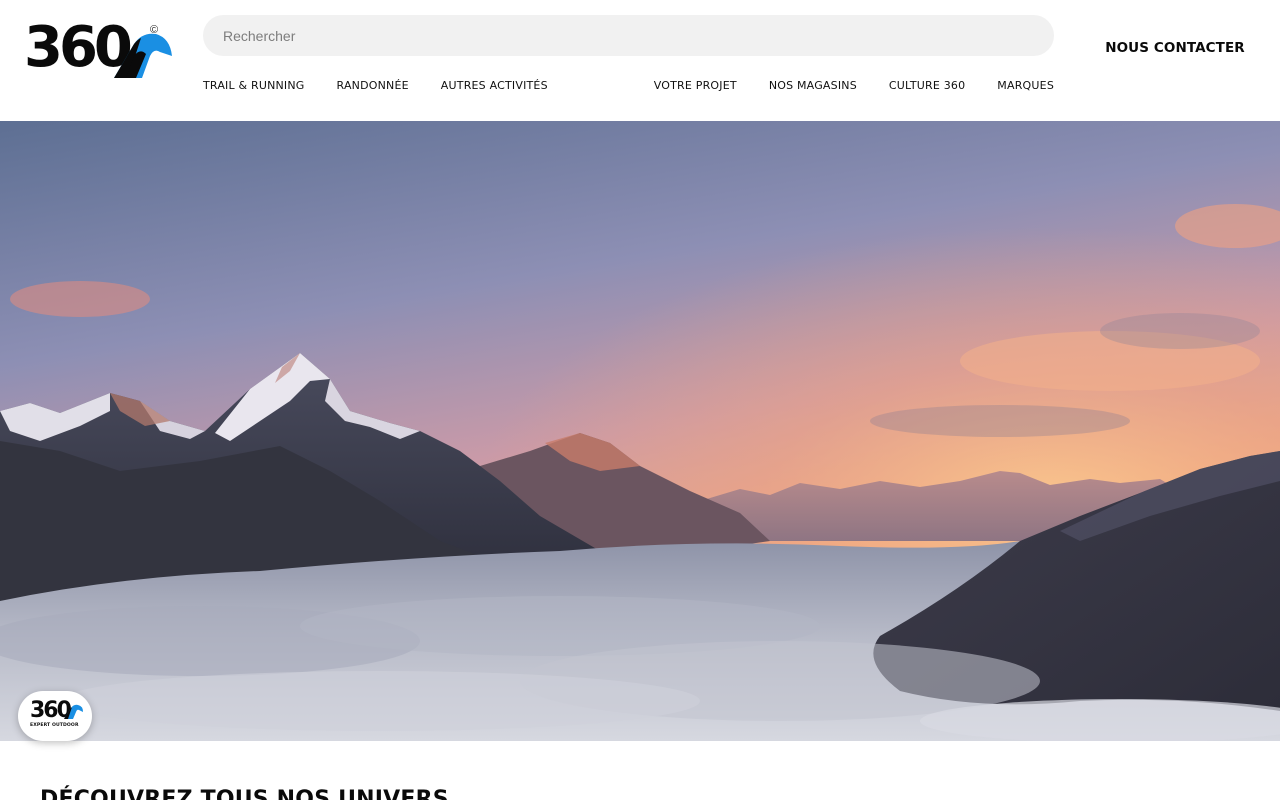 The image size is (1280, 800). What do you see at coordinates (695, 86) in the screenshot?
I see `nav-votre-projet: VOTRE PROJET` at bounding box center [695, 86].